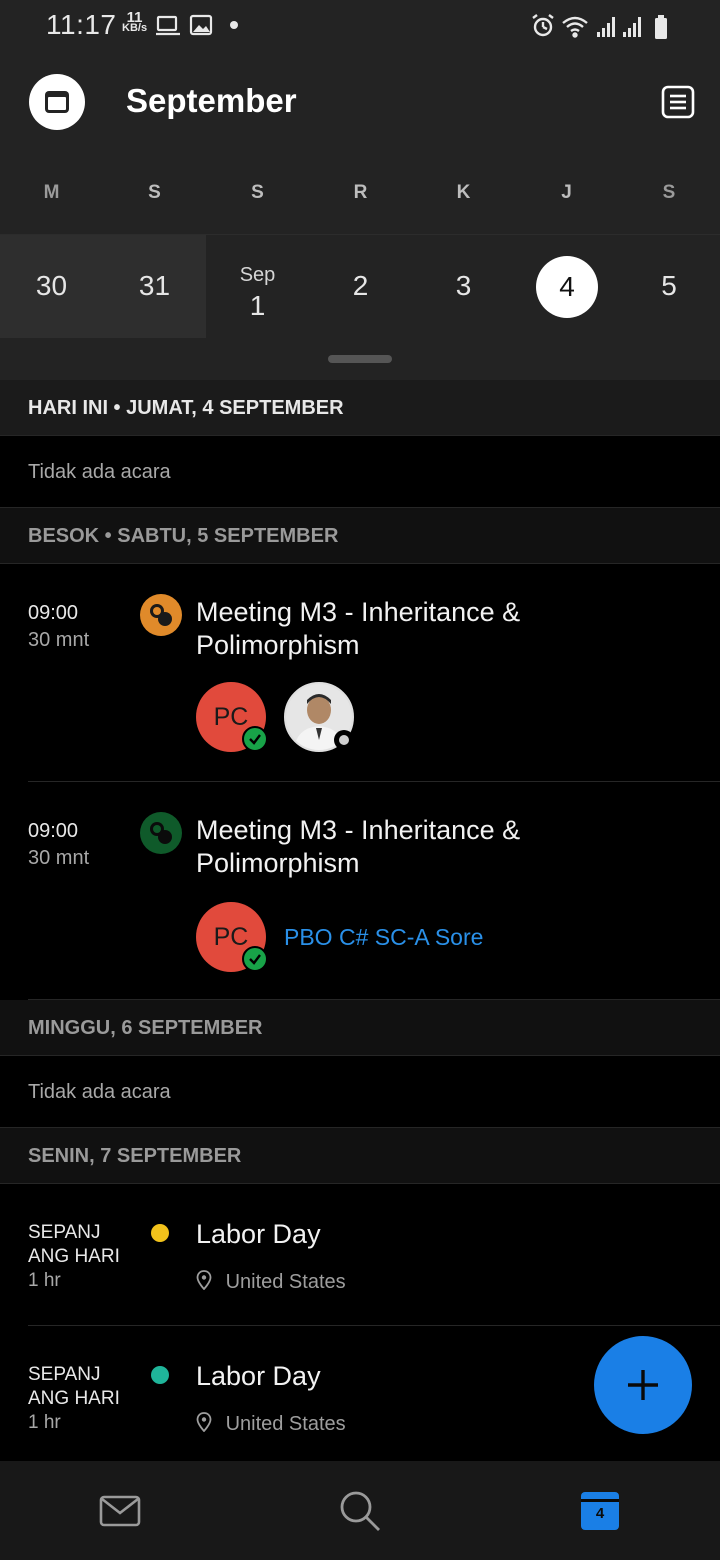  Describe the element at coordinates (360, 408) in the screenshot. I see `section-header-today: HARI INI • JUMAT, 4 SEPTEMBER` at that location.